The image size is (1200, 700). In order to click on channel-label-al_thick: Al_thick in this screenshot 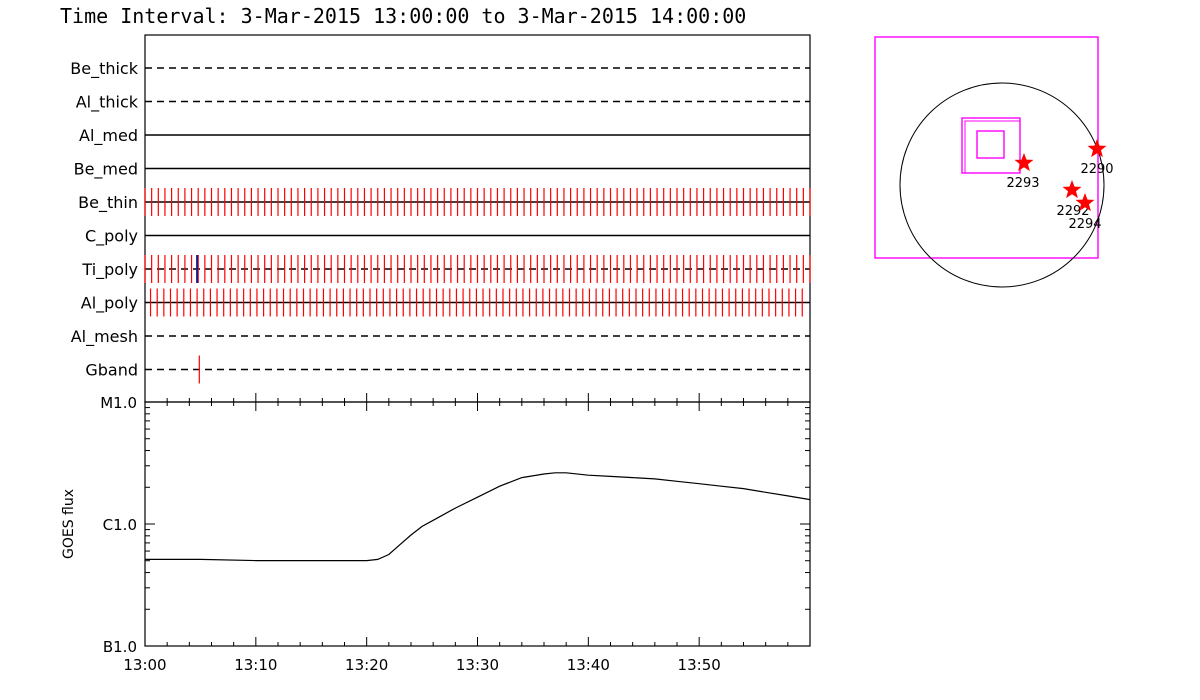, I will do `click(107, 103)`.